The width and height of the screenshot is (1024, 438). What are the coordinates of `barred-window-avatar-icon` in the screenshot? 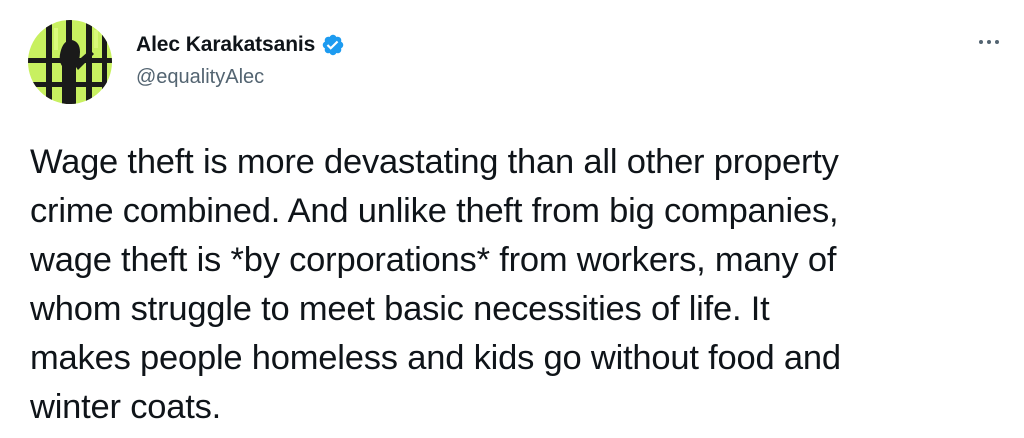 It's located at (70, 62).